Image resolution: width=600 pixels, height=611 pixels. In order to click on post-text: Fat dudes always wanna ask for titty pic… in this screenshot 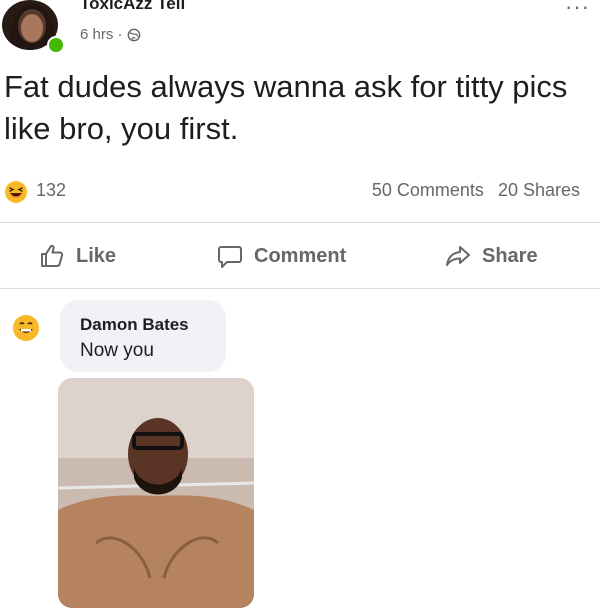, I will do `click(286, 107)`.